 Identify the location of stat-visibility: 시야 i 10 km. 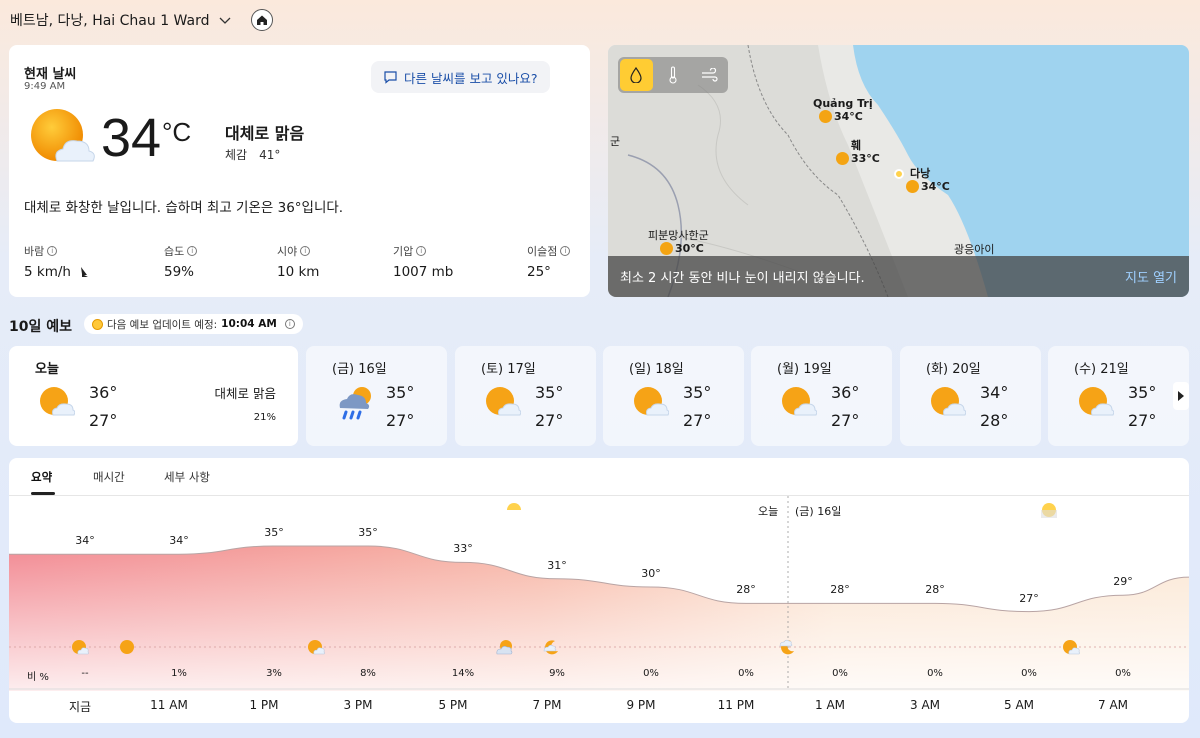
(298, 261).